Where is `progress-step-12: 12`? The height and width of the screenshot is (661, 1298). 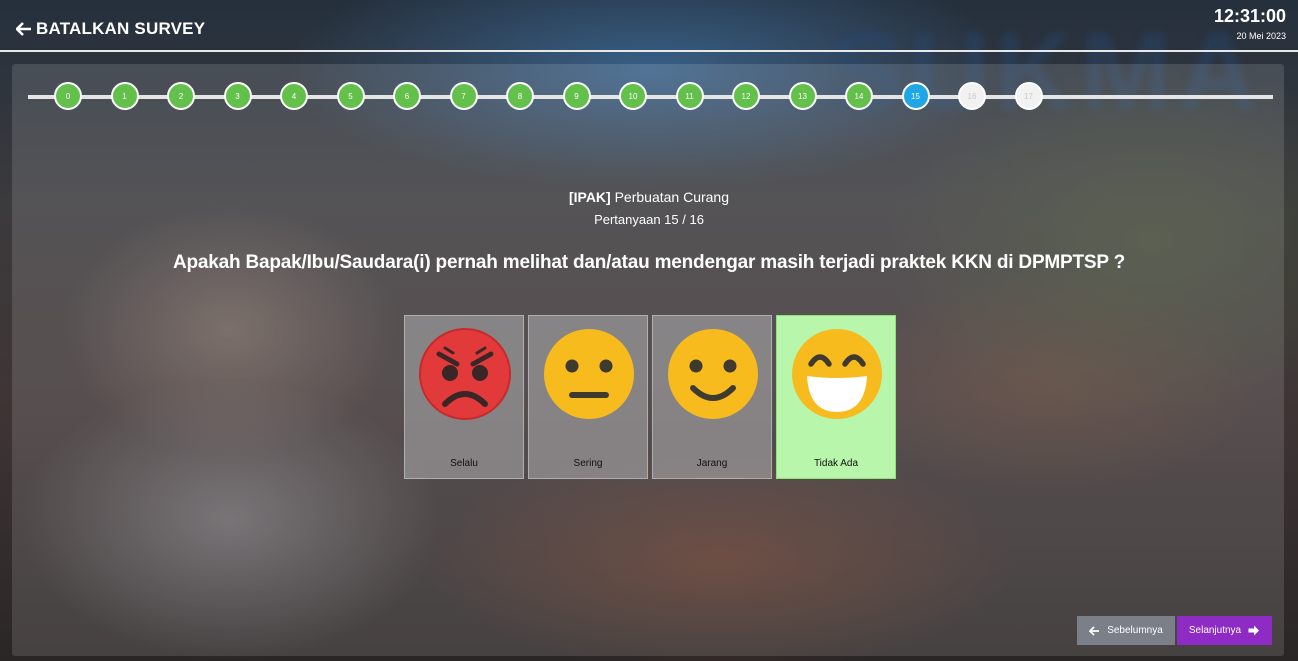 progress-step-12: 12 is located at coordinates (746, 96).